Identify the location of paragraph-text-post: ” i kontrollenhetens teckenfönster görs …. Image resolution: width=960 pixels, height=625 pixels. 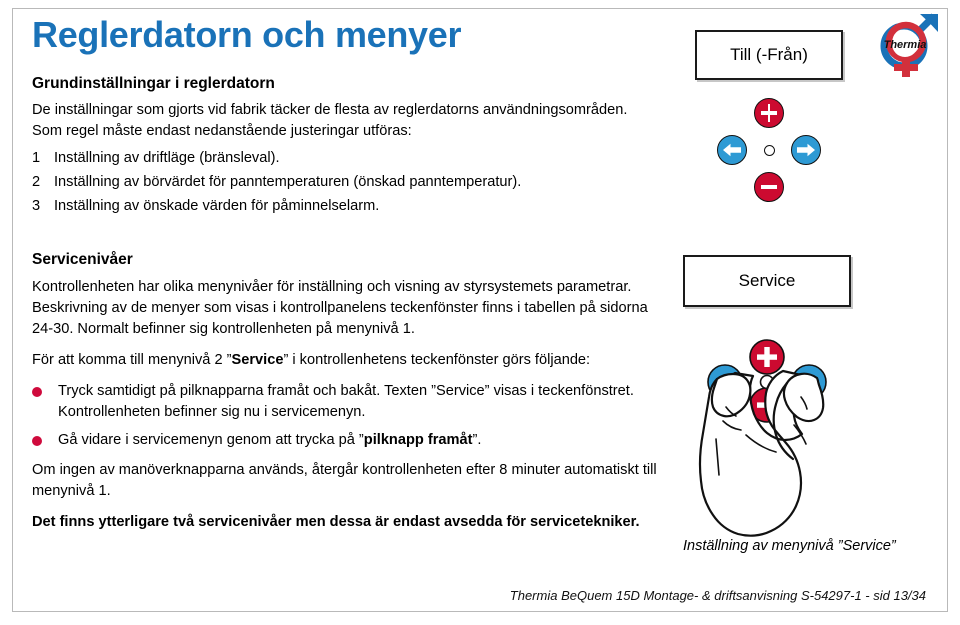
(437, 360).